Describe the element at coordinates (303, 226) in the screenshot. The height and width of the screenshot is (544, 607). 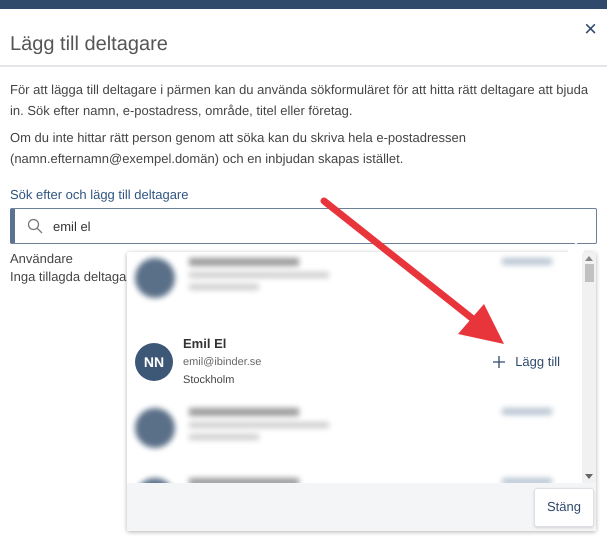
I see `search-field: emil el` at that location.